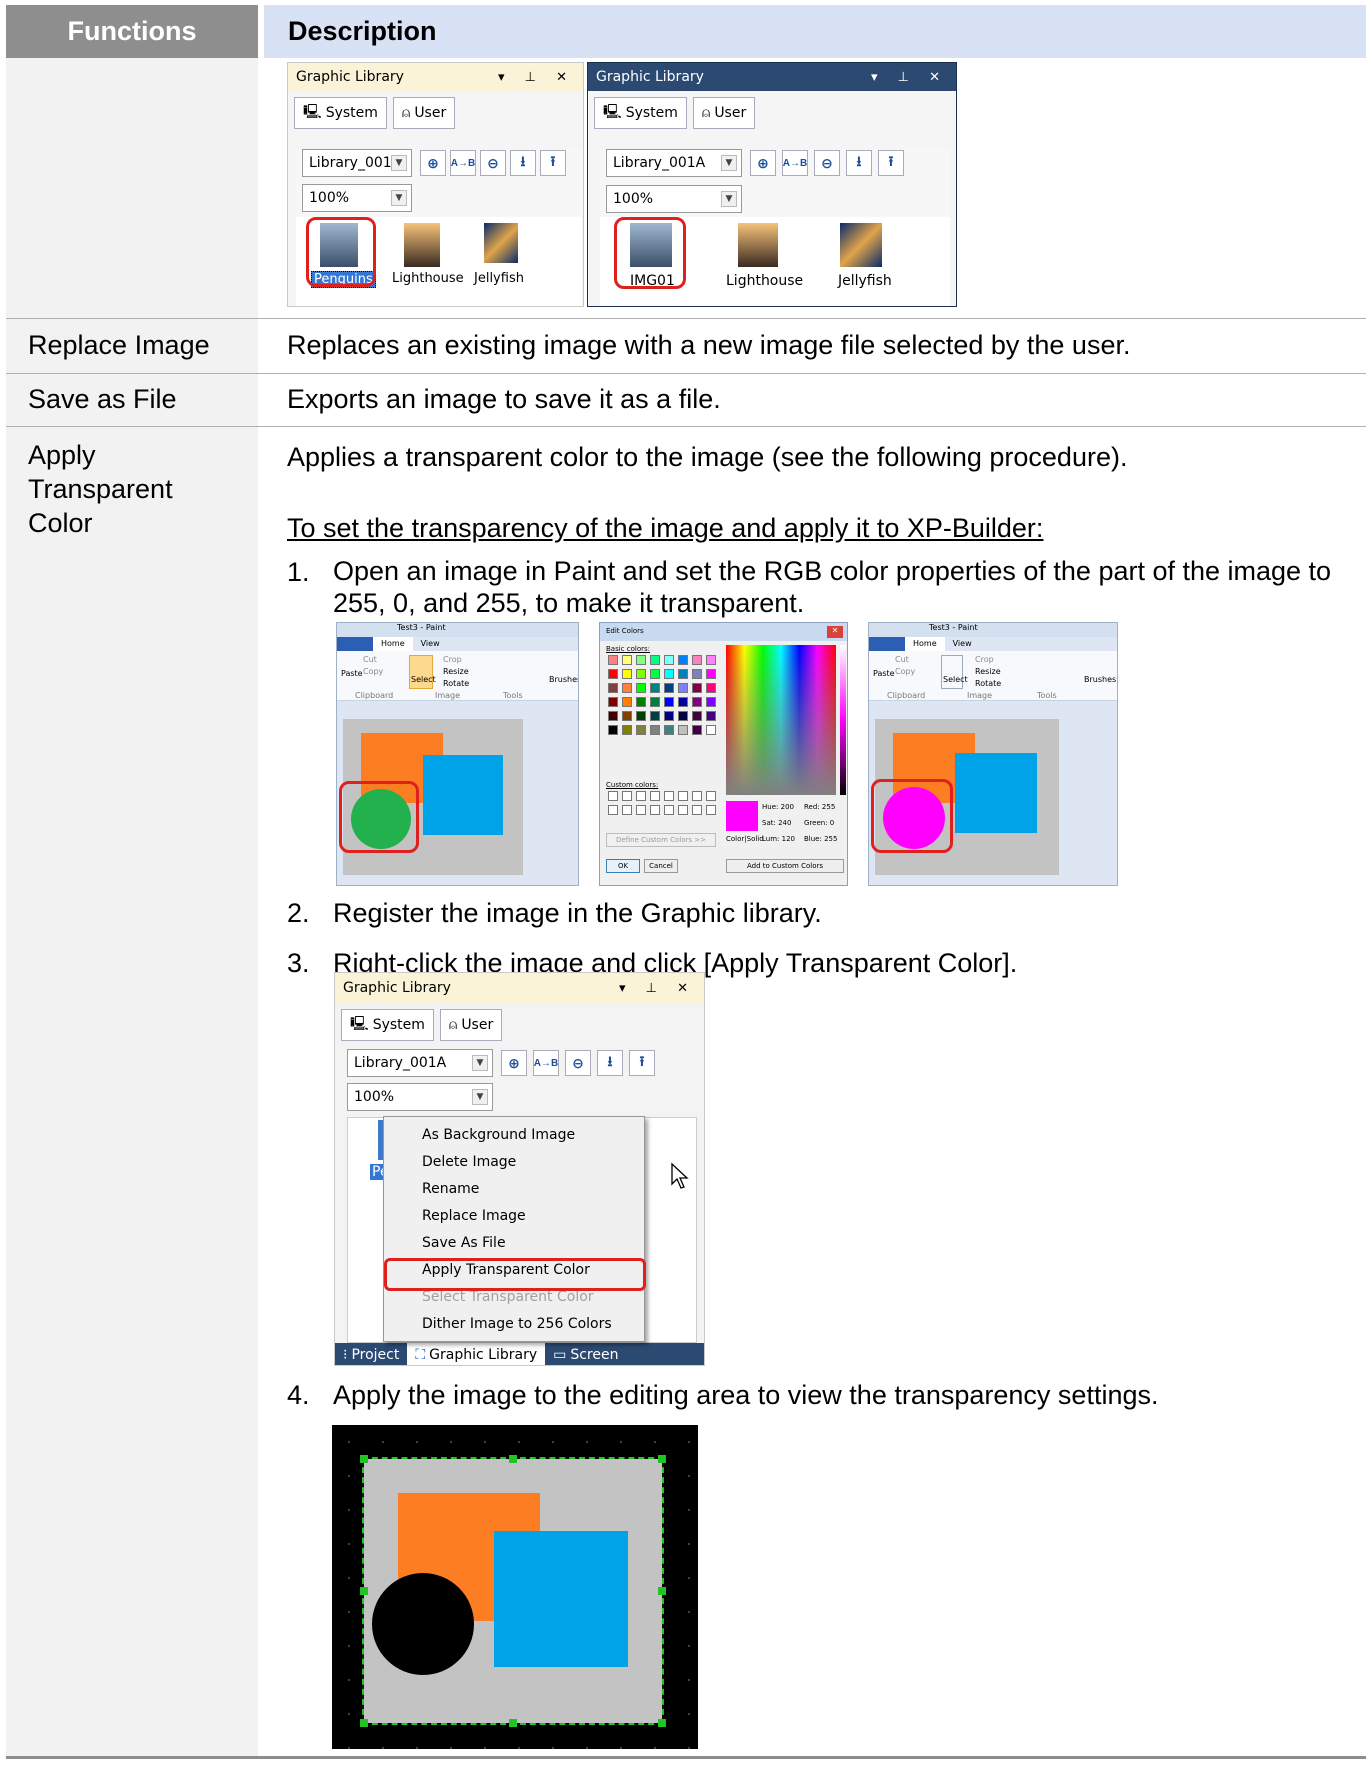 Image resolution: width=1370 pixels, height=1765 pixels. What do you see at coordinates (661, 866) in the screenshot?
I see `cancel-button: Cancel` at bounding box center [661, 866].